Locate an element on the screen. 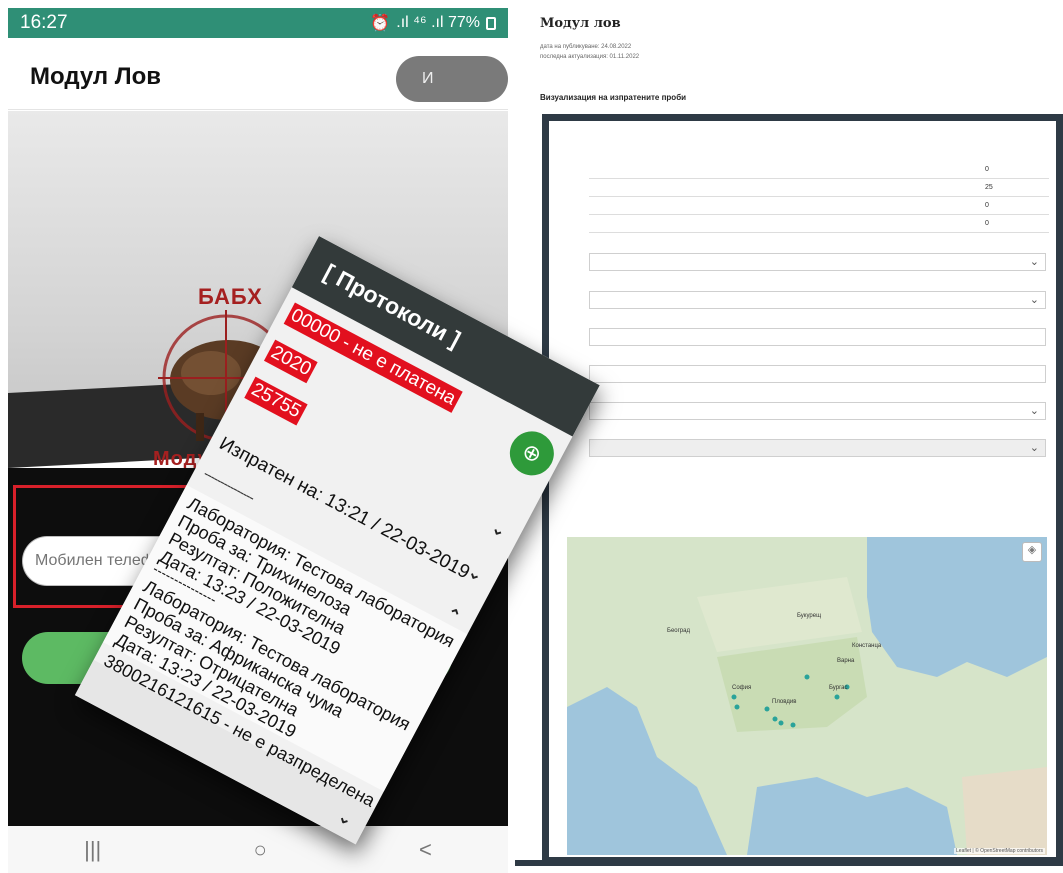 The height and width of the screenshot is (873, 1063). section-heading: Визуализация на изпратените проби is located at coordinates (613, 97).